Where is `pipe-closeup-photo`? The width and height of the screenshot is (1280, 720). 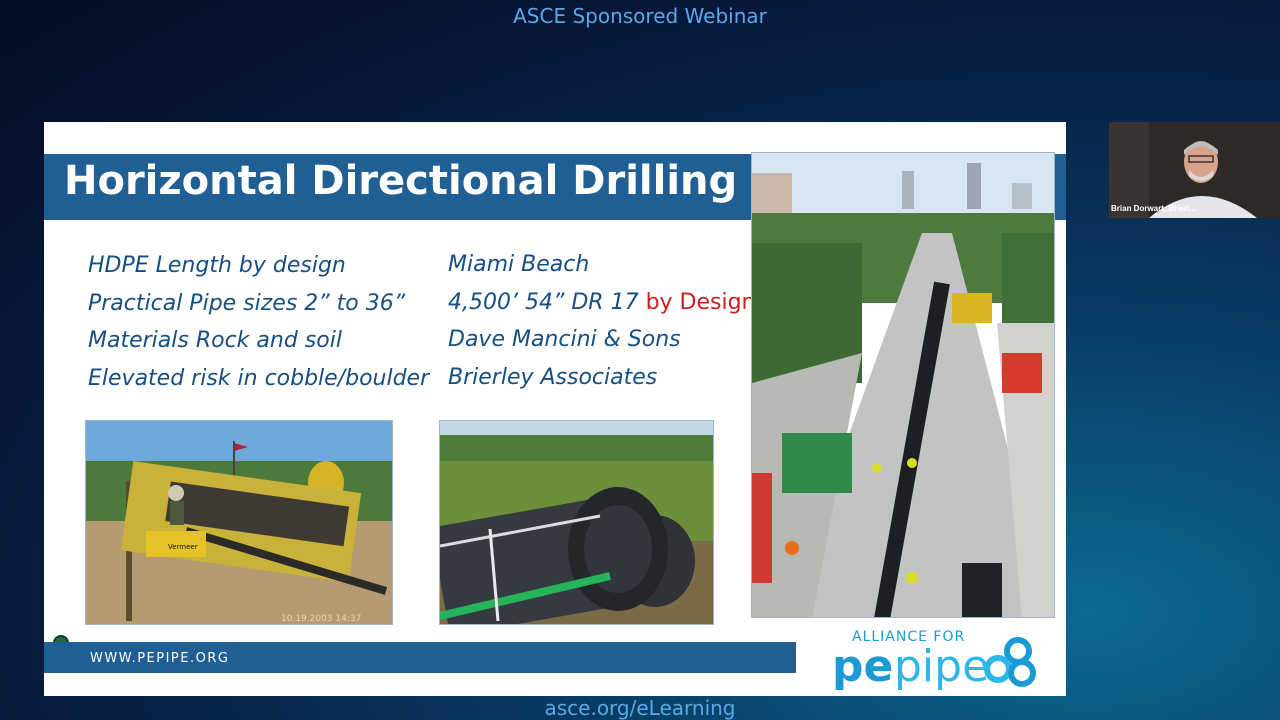
pipe-closeup-photo is located at coordinates (576, 522).